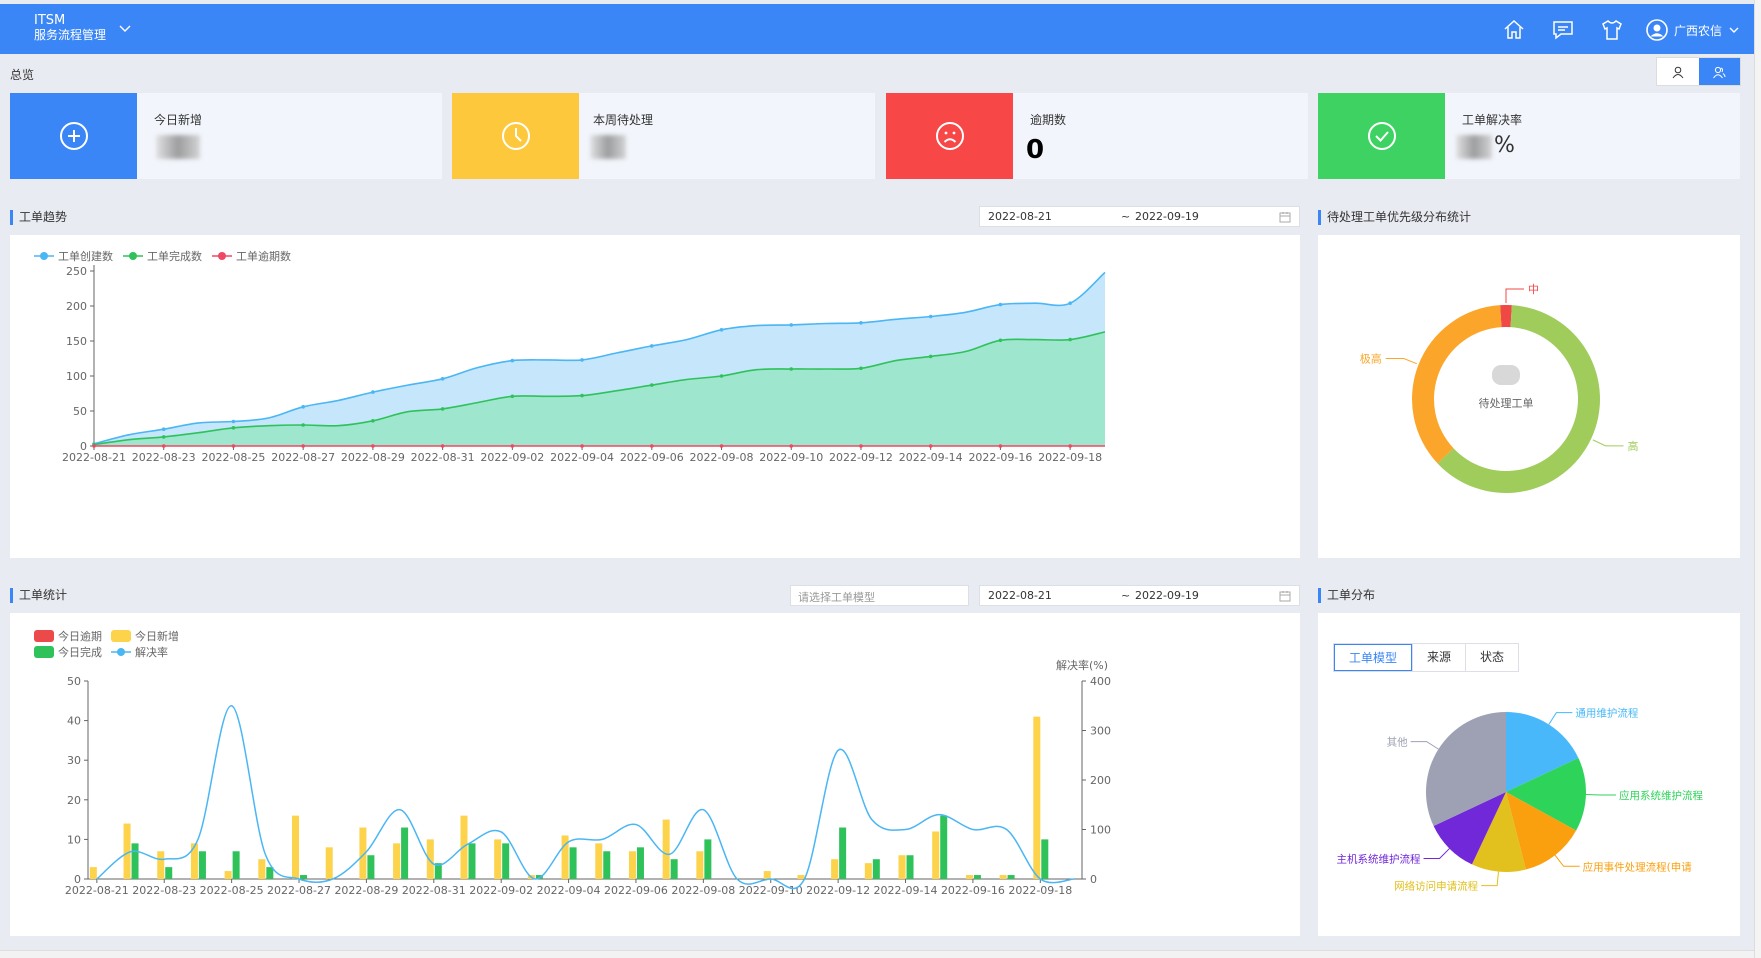 This screenshot has height=958, width=1761. I want to click on priority-panel: 中高 极高 待处理工单, so click(1529, 396).